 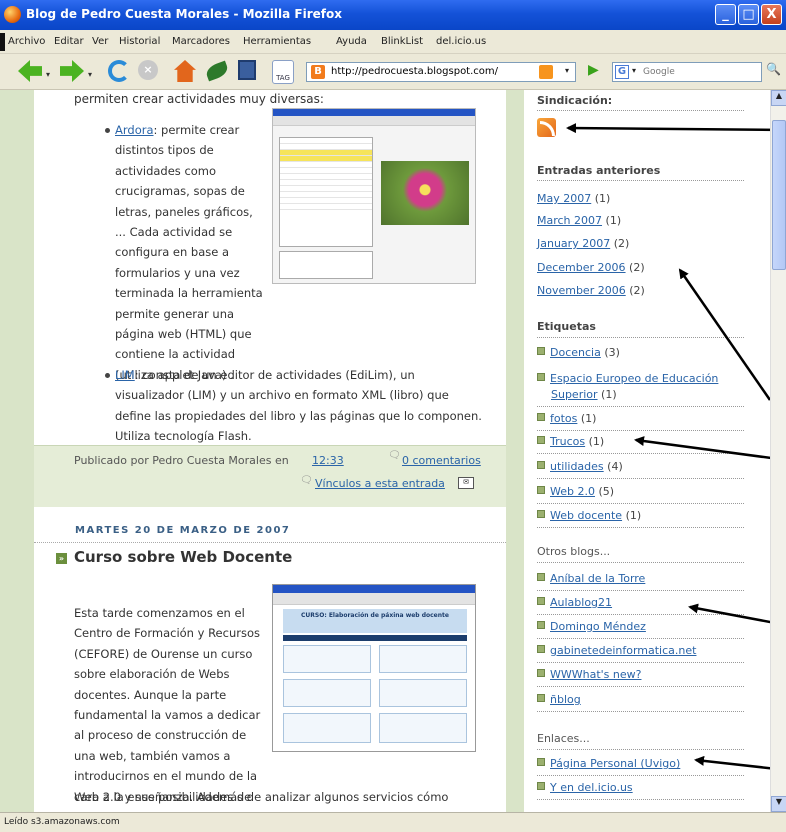 What do you see at coordinates (380, 483) in the screenshot?
I see `links-to-post: Vínculos a esta entrada` at bounding box center [380, 483].